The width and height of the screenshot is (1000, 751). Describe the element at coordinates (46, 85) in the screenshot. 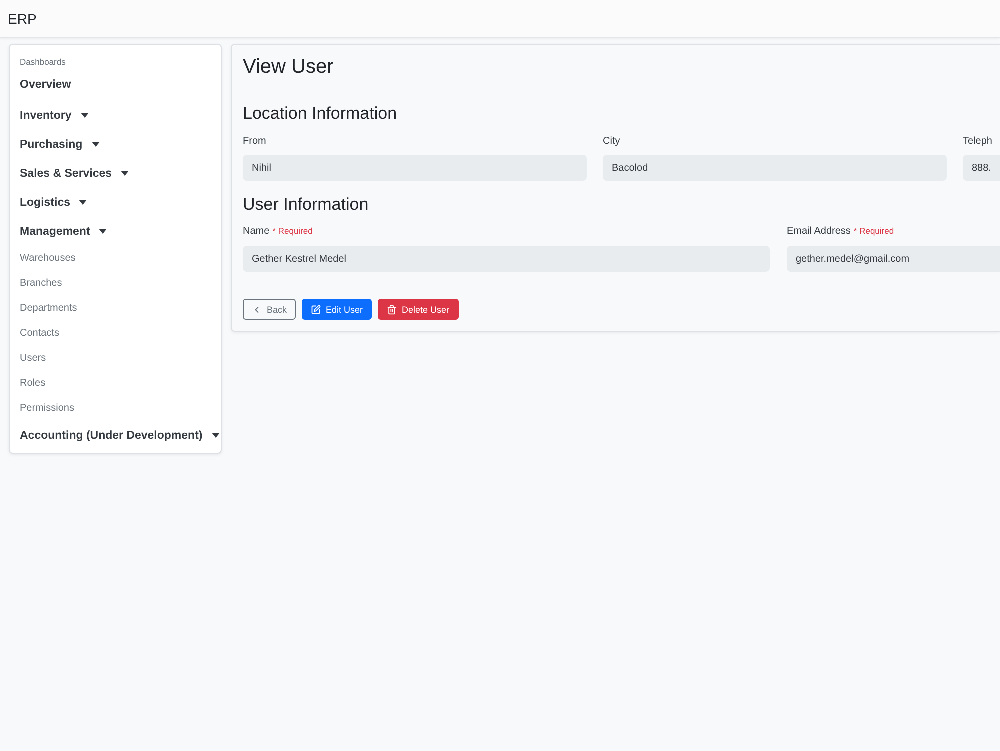

I see `sidebar-link: Overview` at that location.